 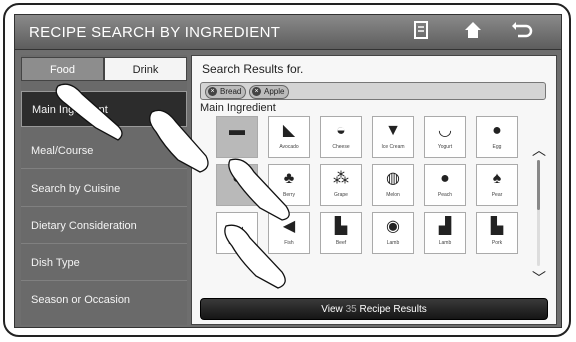 What do you see at coordinates (155, 32) in the screenshot?
I see `page-title: RECIPE SEARCH BY INGREDIENT` at bounding box center [155, 32].